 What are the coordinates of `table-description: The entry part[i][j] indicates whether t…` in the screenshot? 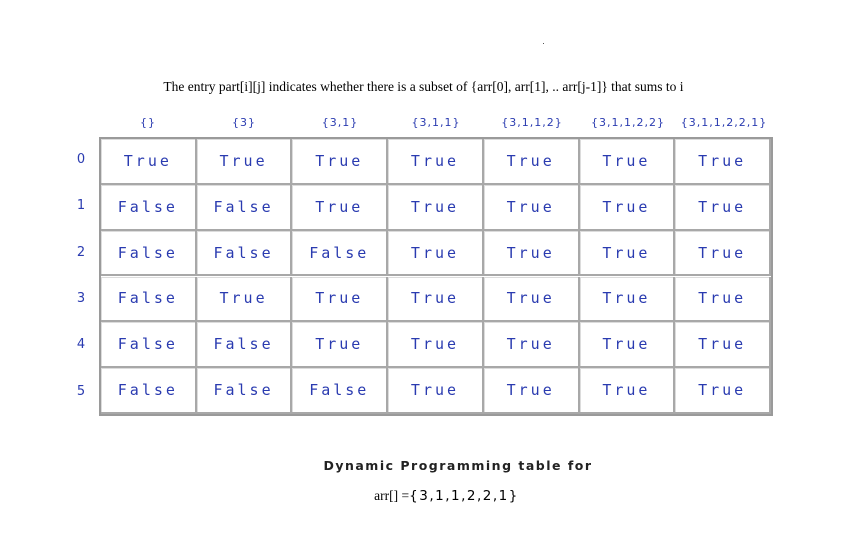 It's located at (423, 86).